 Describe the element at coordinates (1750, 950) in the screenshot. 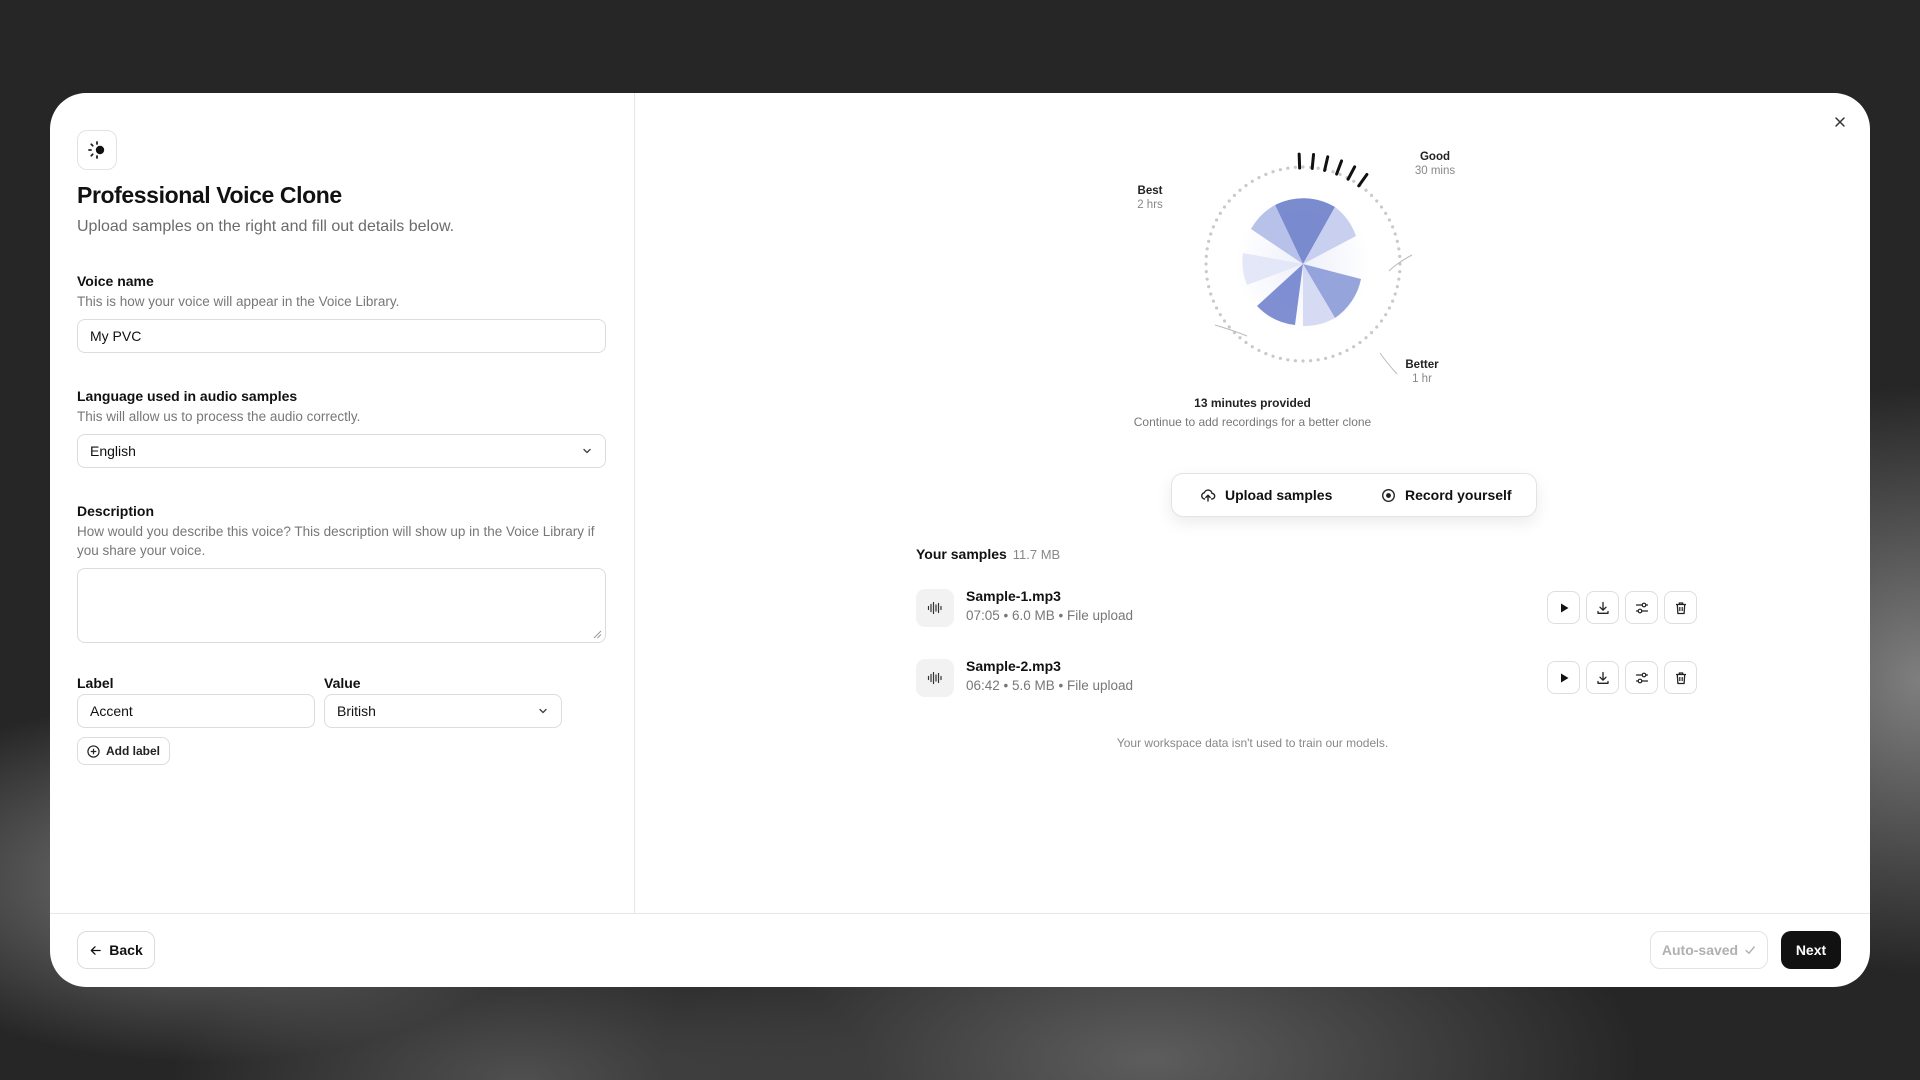

I see `check-icon` at that location.